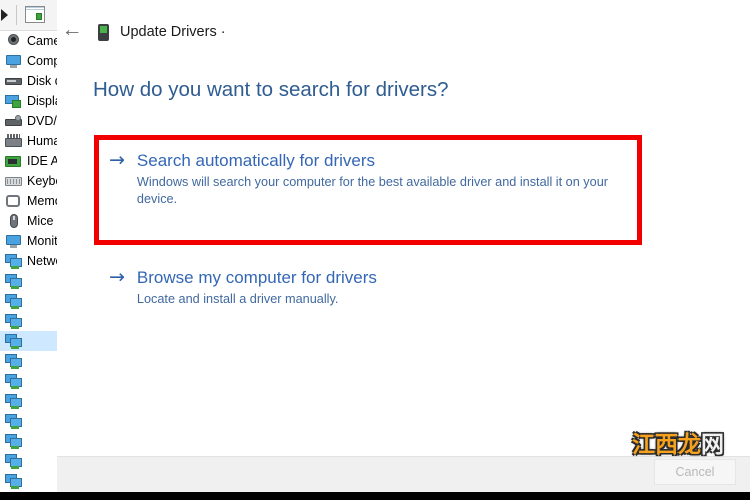 This screenshot has width=750, height=500. What do you see at coordinates (43, 221) in the screenshot?
I see `device-tree-item-label: Mice and other pointing devices` at bounding box center [43, 221].